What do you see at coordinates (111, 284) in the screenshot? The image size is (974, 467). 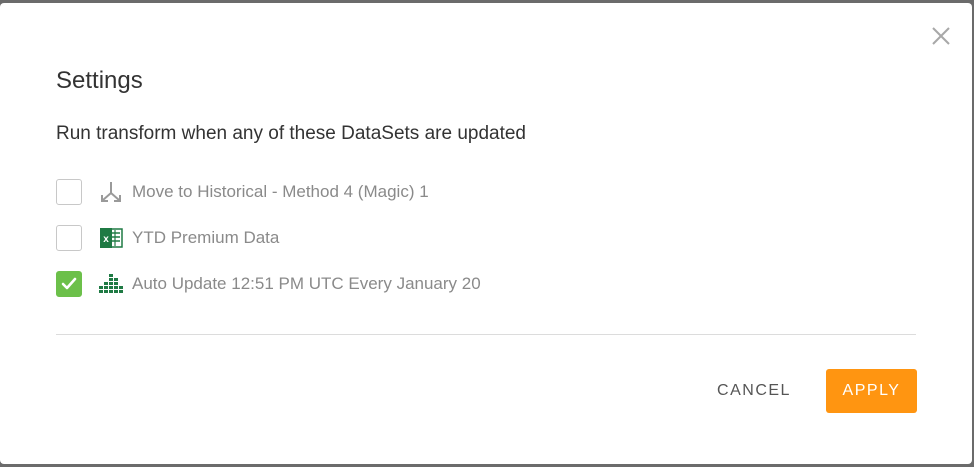 I see `dataset-bars-icon` at bounding box center [111, 284].